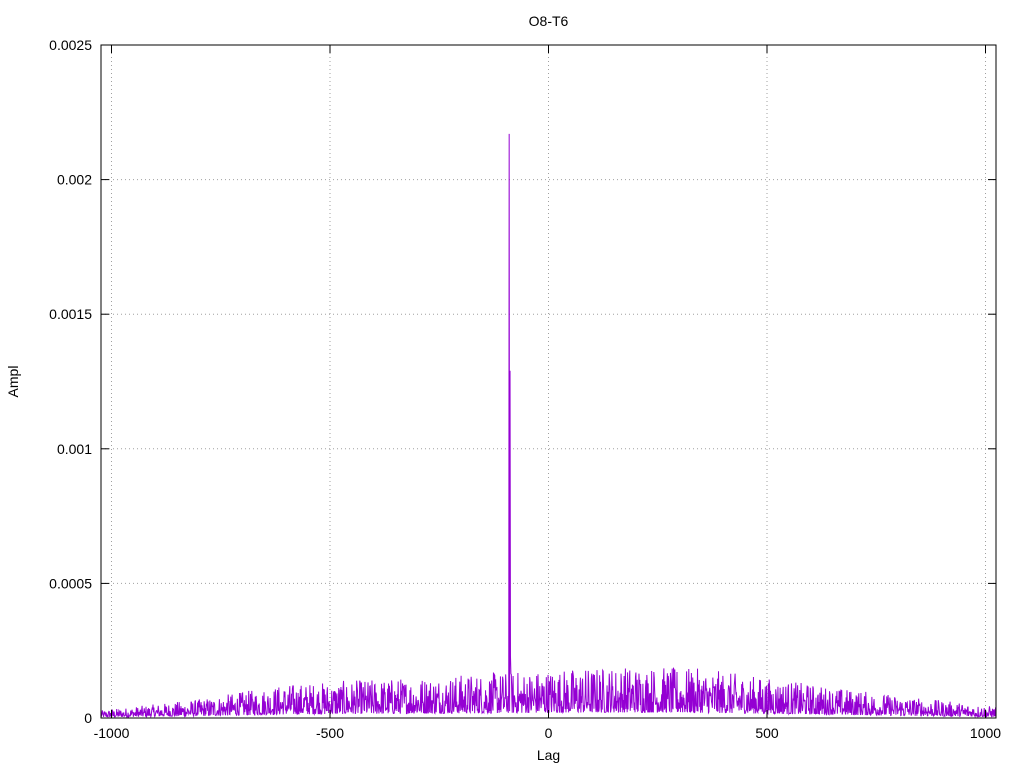 The width and height of the screenshot is (1024, 768). Describe the element at coordinates (985, 733) in the screenshot. I see `x-tick-label: 1000` at that location.